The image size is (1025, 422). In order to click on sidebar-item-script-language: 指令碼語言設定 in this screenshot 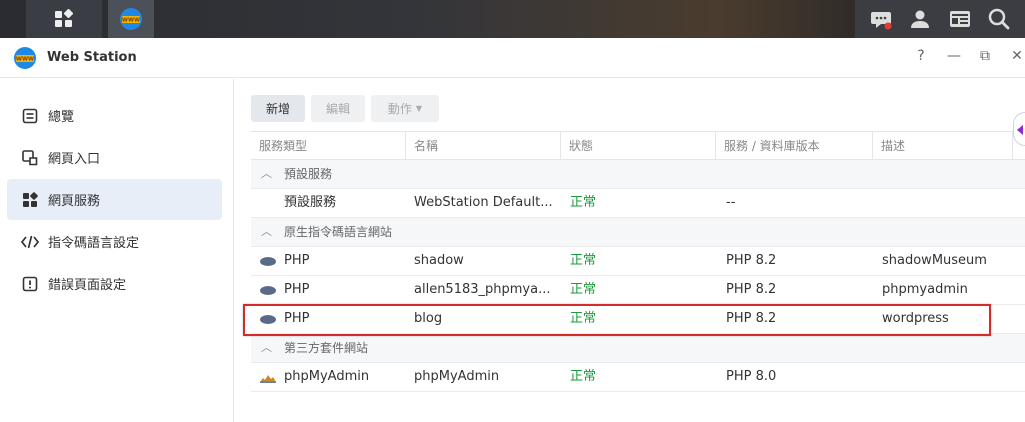, I will do `click(114, 241)`.